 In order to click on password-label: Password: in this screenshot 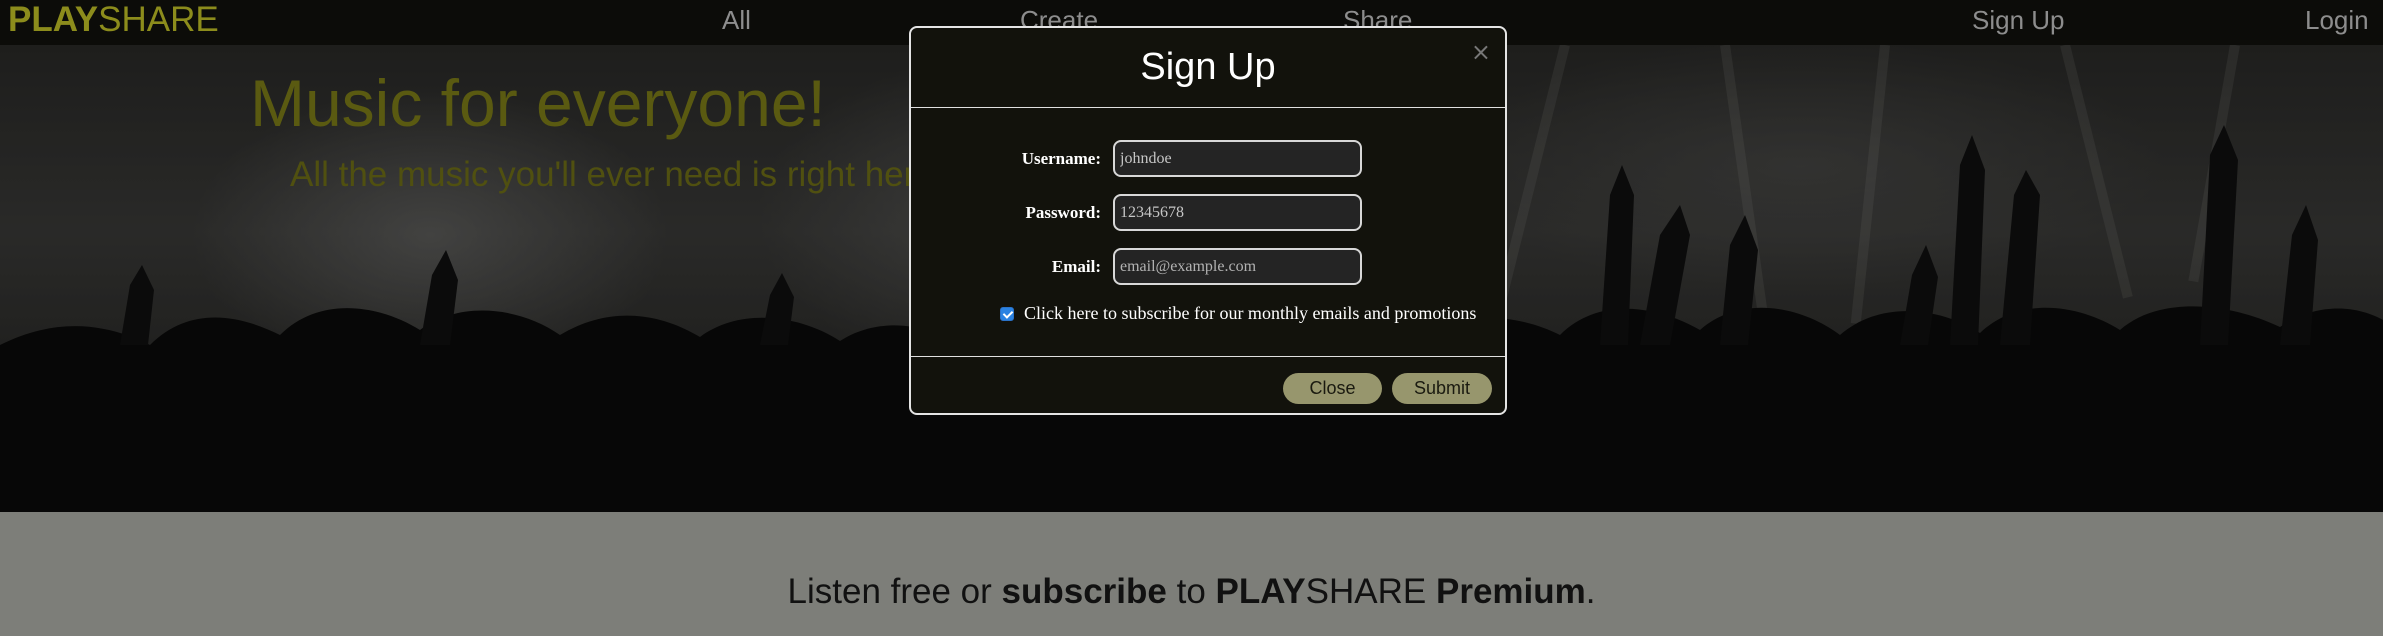, I will do `click(1063, 212)`.